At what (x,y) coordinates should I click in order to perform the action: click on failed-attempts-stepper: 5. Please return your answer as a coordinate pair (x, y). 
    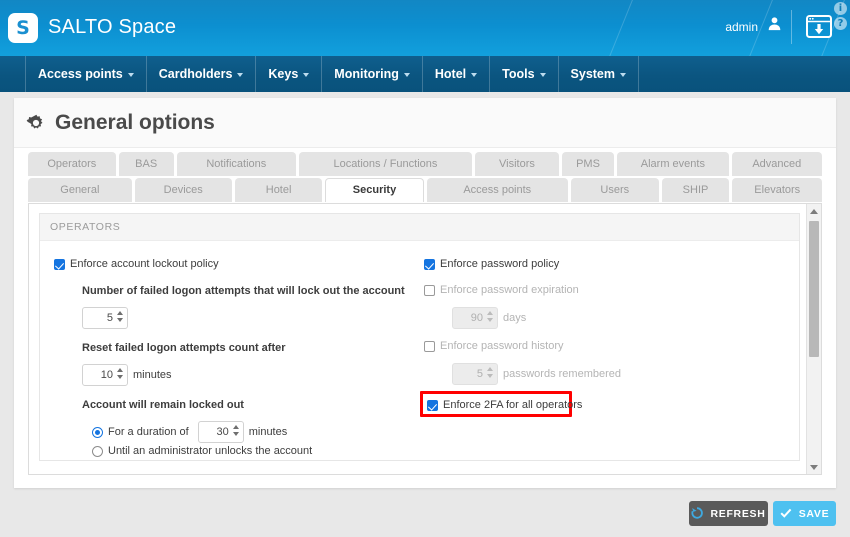
    Looking at the image, I should click on (105, 318).